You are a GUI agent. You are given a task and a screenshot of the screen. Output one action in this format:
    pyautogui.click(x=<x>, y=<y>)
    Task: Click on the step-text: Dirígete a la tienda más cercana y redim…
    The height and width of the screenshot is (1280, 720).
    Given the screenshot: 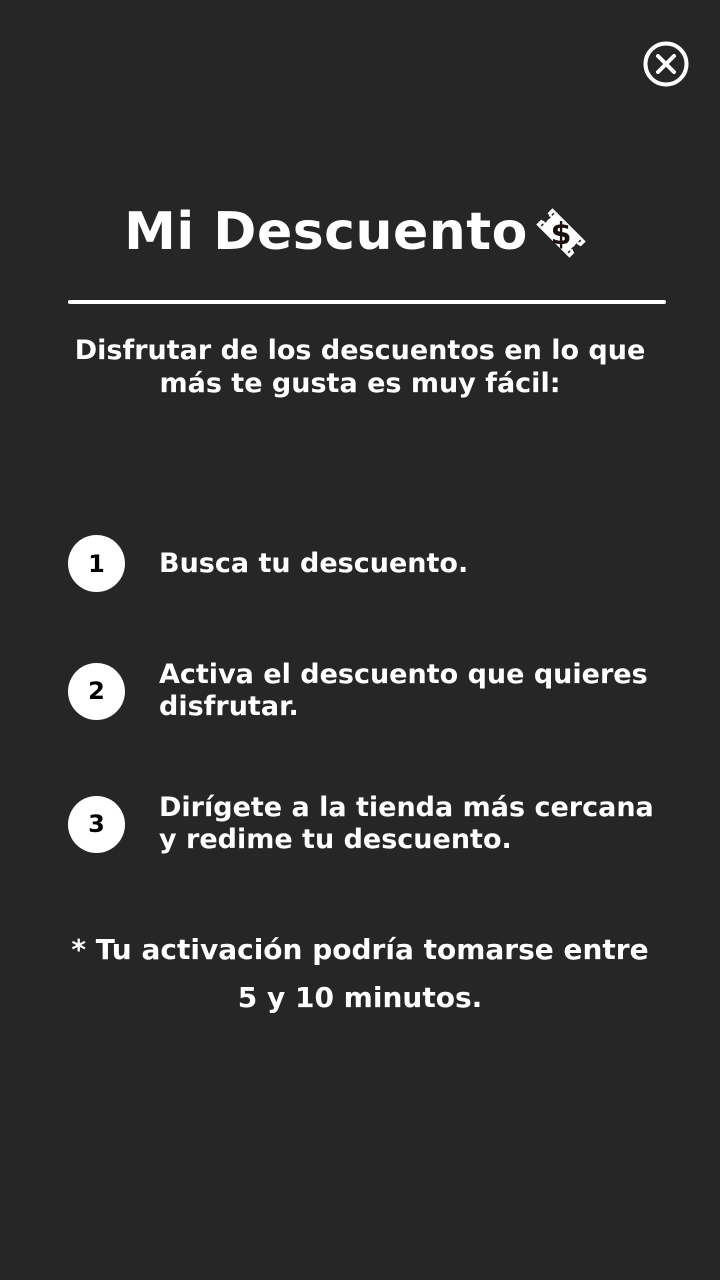 What is the action you would take?
    pyautogui.click(x=406, y=823)
    